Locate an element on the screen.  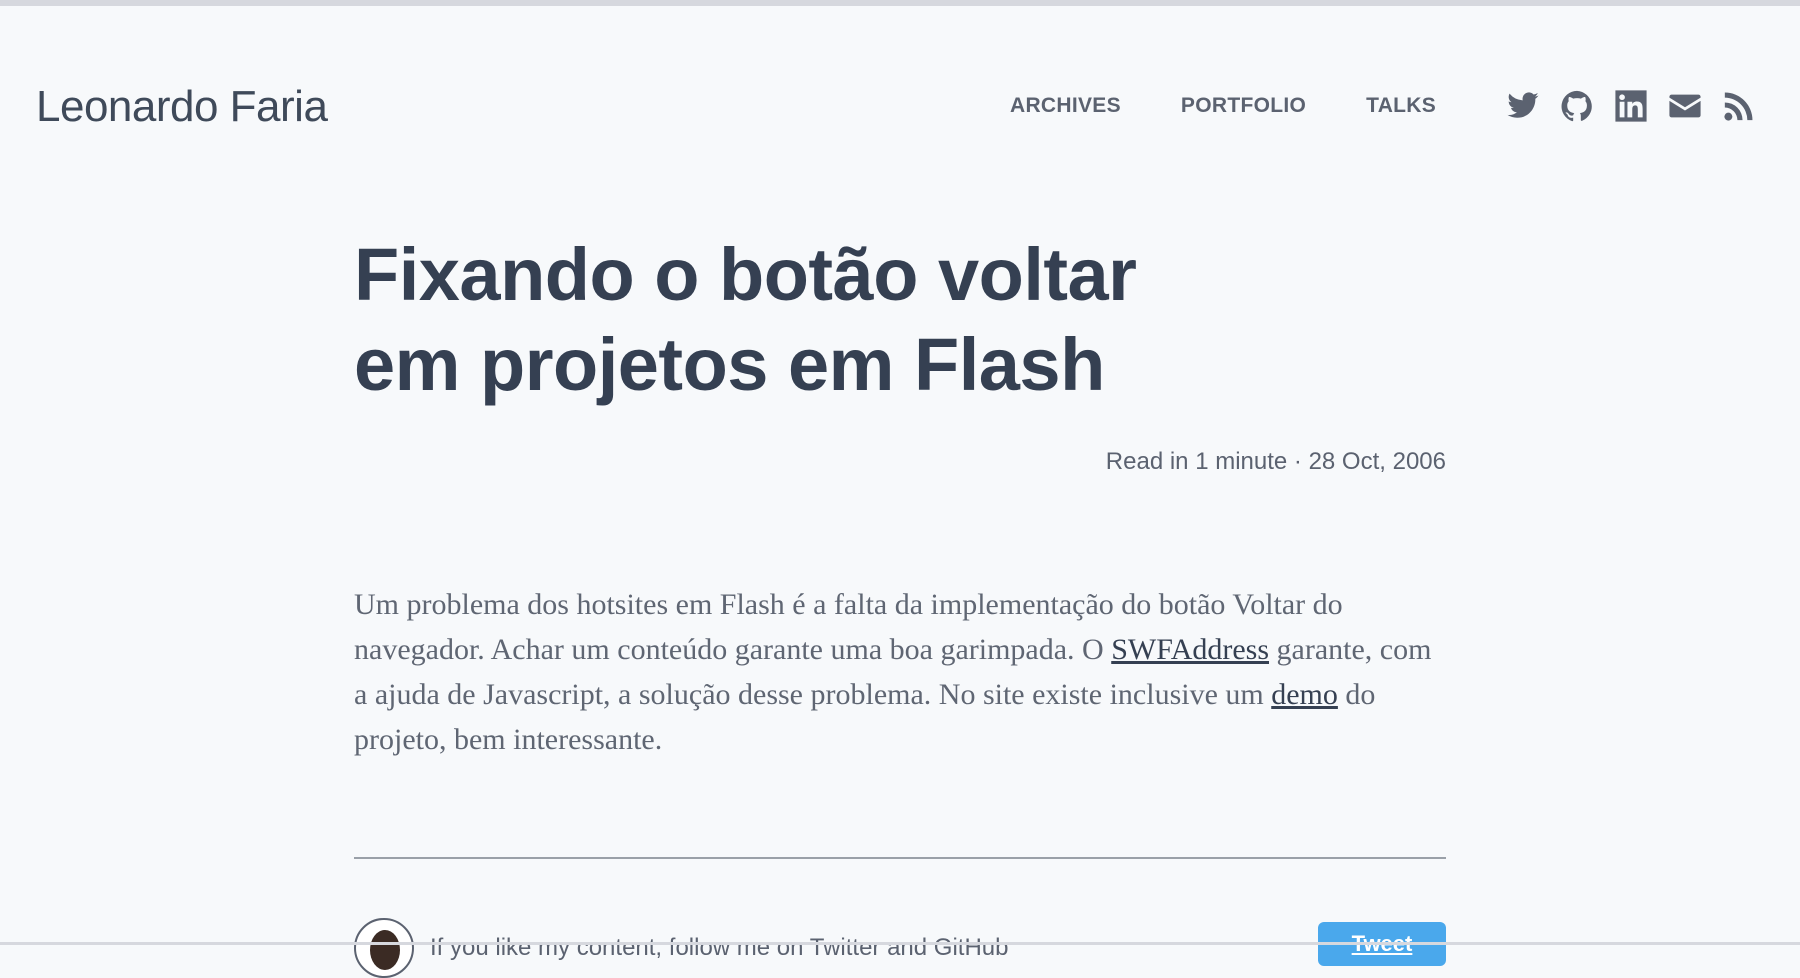
swfaddress-link: SWFAddress is located at coordinates (1190, 649).